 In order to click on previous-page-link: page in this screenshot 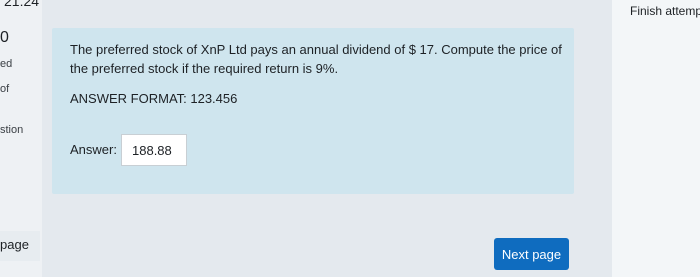, I will do `click(14, 244)`.